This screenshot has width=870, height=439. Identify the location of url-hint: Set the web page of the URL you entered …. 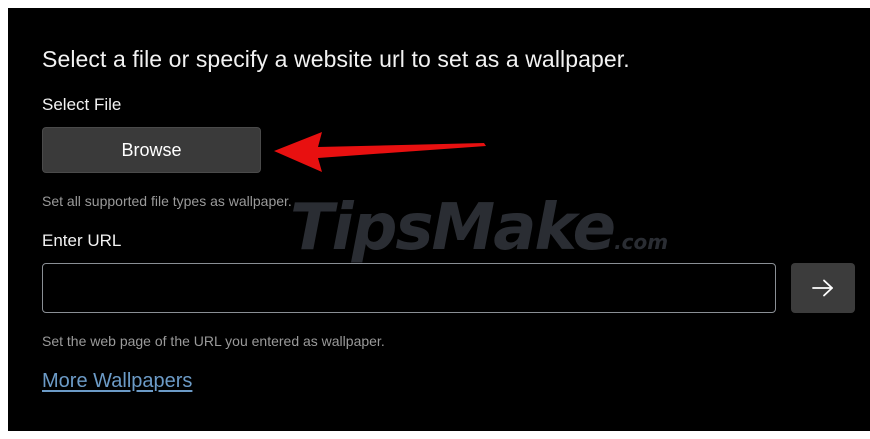
(213, 341).